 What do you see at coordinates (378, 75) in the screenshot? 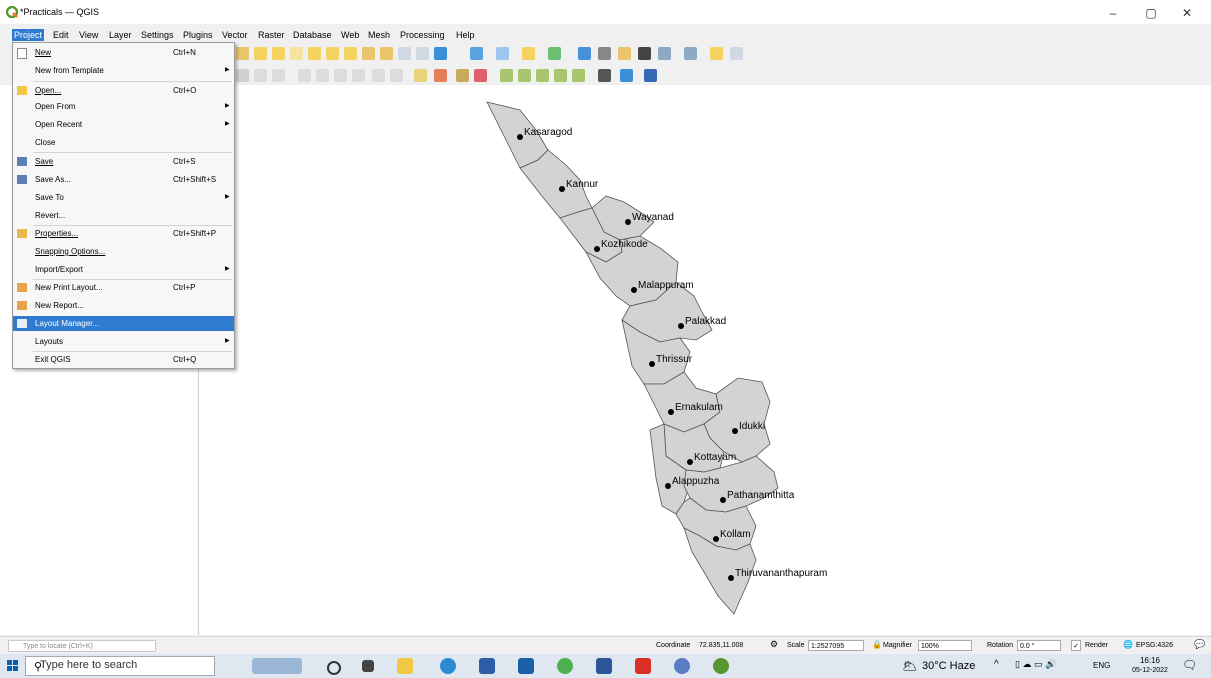
I see `undo-icon` at bounding box center [378, 75].